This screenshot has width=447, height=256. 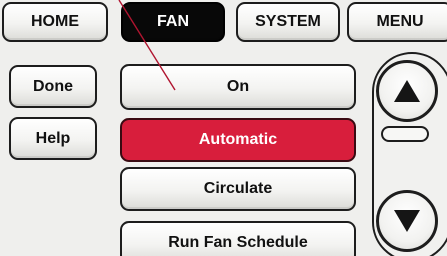 What do you see at coordinates (238, 140) in the screenshot?
I see `fan-option-automatic: Automatic` at bounding box center [238, 140].